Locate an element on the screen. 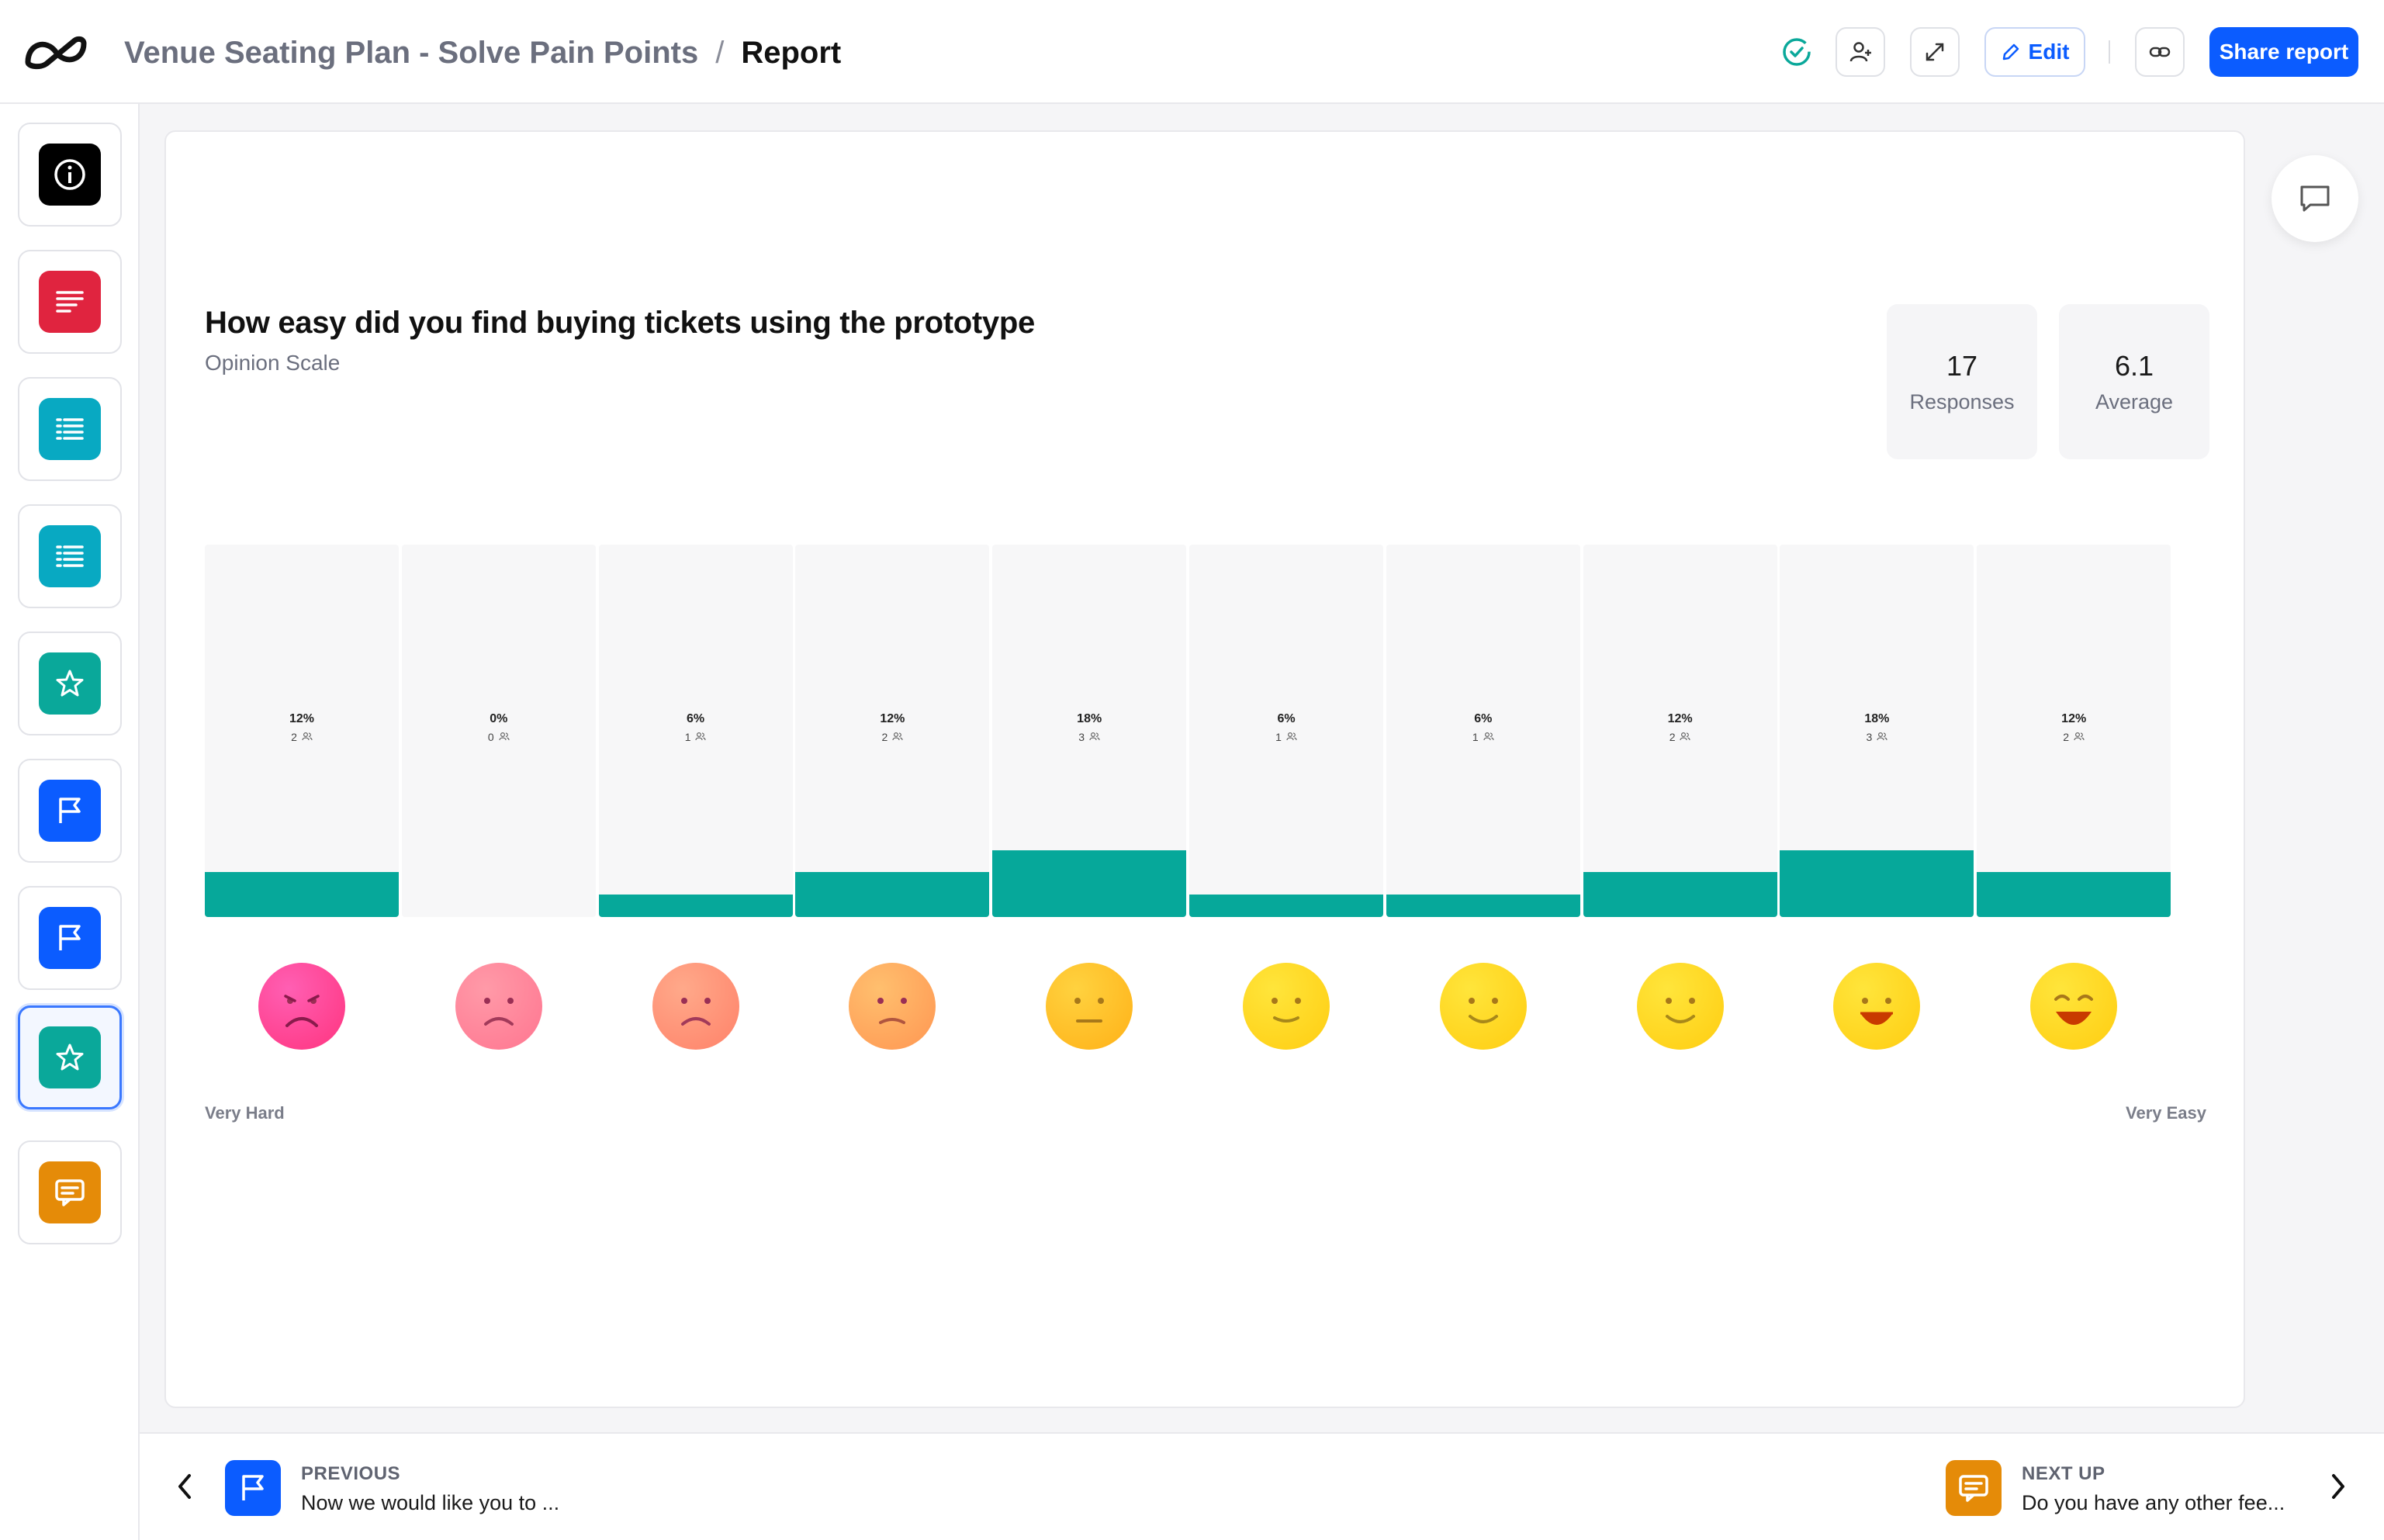 The image size is (2384, 1540). average-stat: 6.1 Average is located at coordinates (2134, 381).